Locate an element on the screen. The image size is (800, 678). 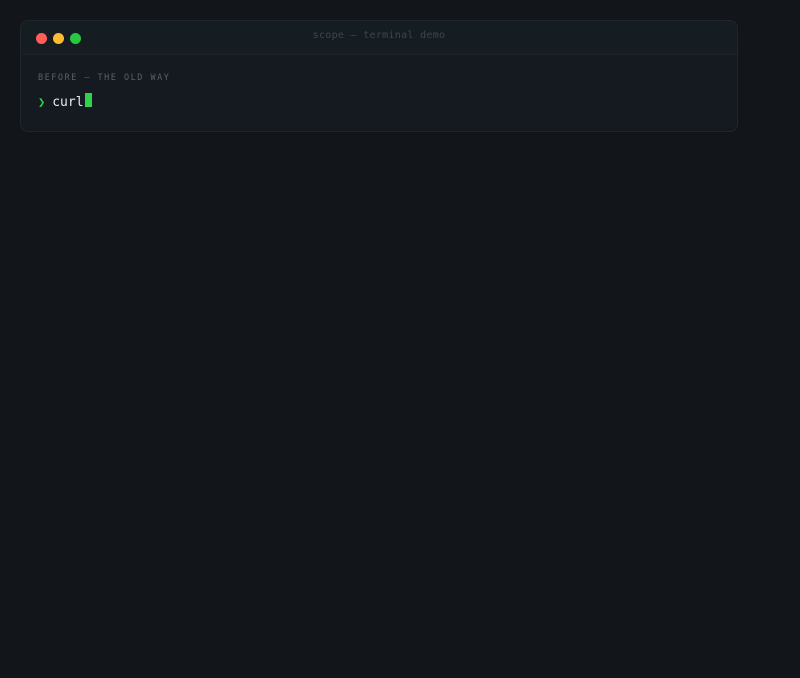
text-cursor is located at coordinates (88, 100).